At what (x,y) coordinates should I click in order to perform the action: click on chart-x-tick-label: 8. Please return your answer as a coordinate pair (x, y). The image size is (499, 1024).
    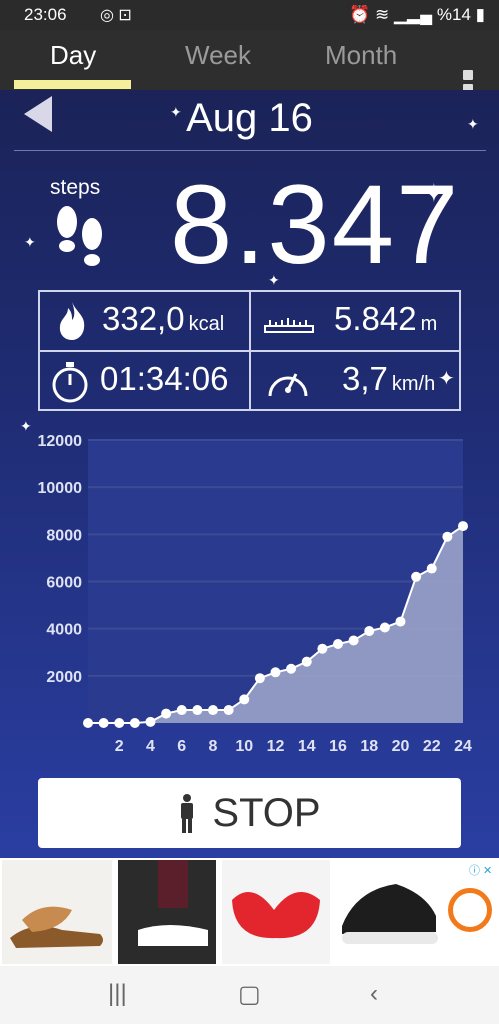
    Looking at the image, I should click on (213, 746).